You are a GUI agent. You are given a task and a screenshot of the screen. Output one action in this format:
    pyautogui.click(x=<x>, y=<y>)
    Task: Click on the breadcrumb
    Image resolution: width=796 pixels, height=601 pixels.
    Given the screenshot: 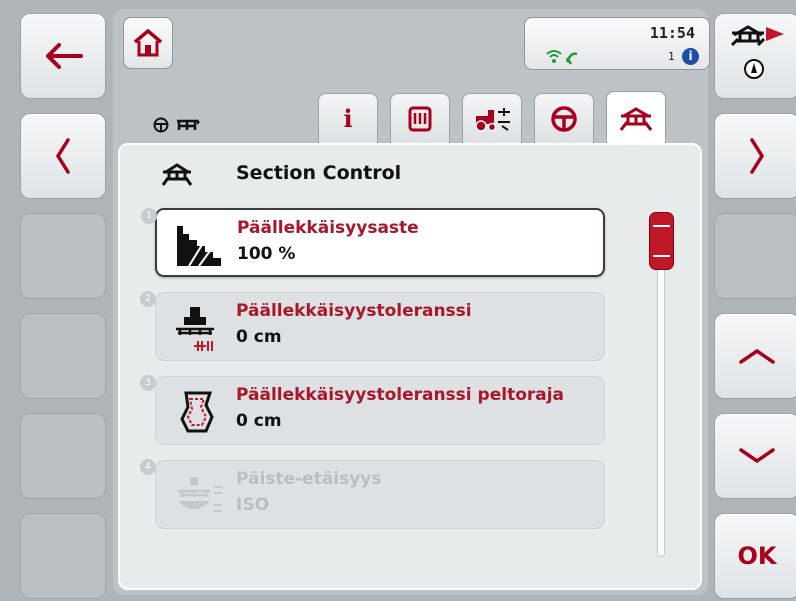 What is the action you would take?
    pyautogui.click(x=177, y=125)
    